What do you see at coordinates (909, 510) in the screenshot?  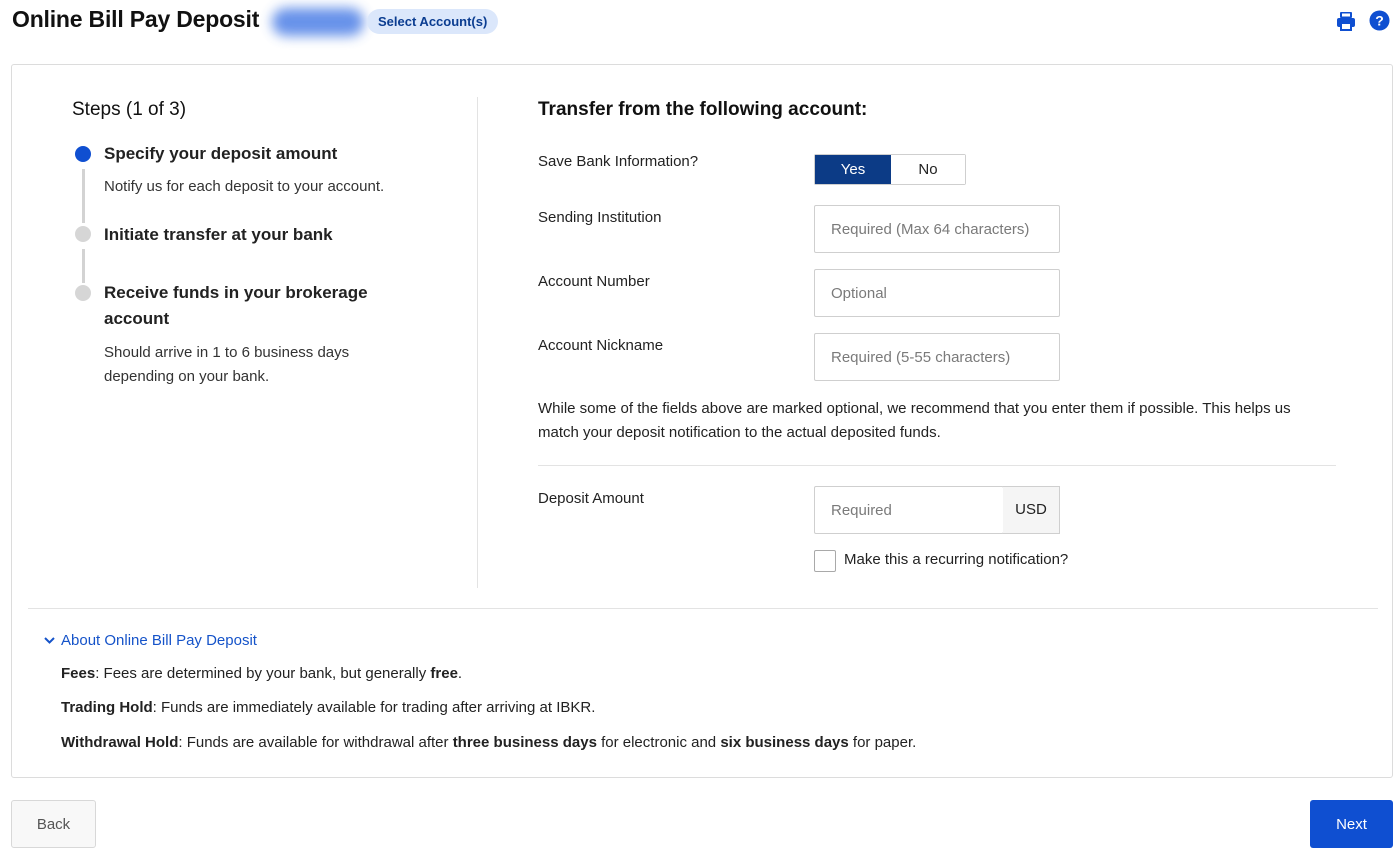 I see `deposit-amount-input` at bounding box center [909, 510].